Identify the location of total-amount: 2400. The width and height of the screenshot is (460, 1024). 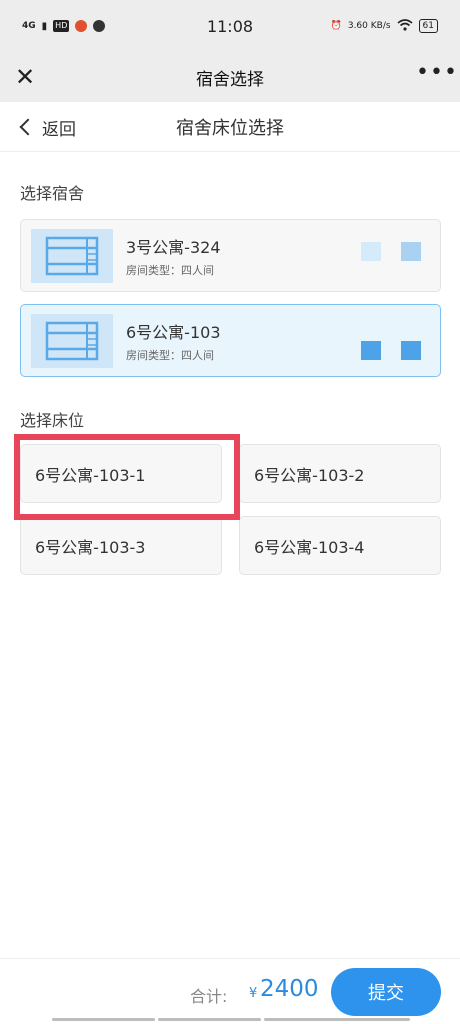
(289, 989).